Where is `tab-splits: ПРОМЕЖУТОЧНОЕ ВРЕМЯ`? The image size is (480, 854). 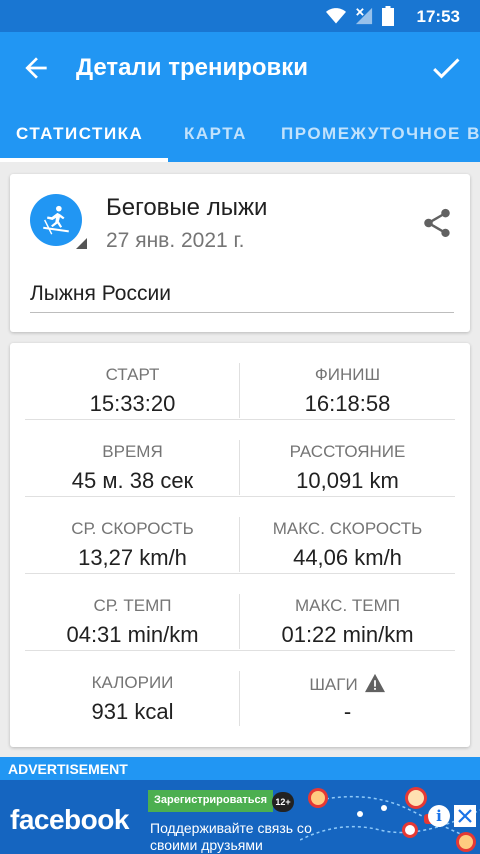 tab-splits: ПРОМЕЖУТОЧНОЕ ВРЕМЯ is located at coordinates (380, 134).